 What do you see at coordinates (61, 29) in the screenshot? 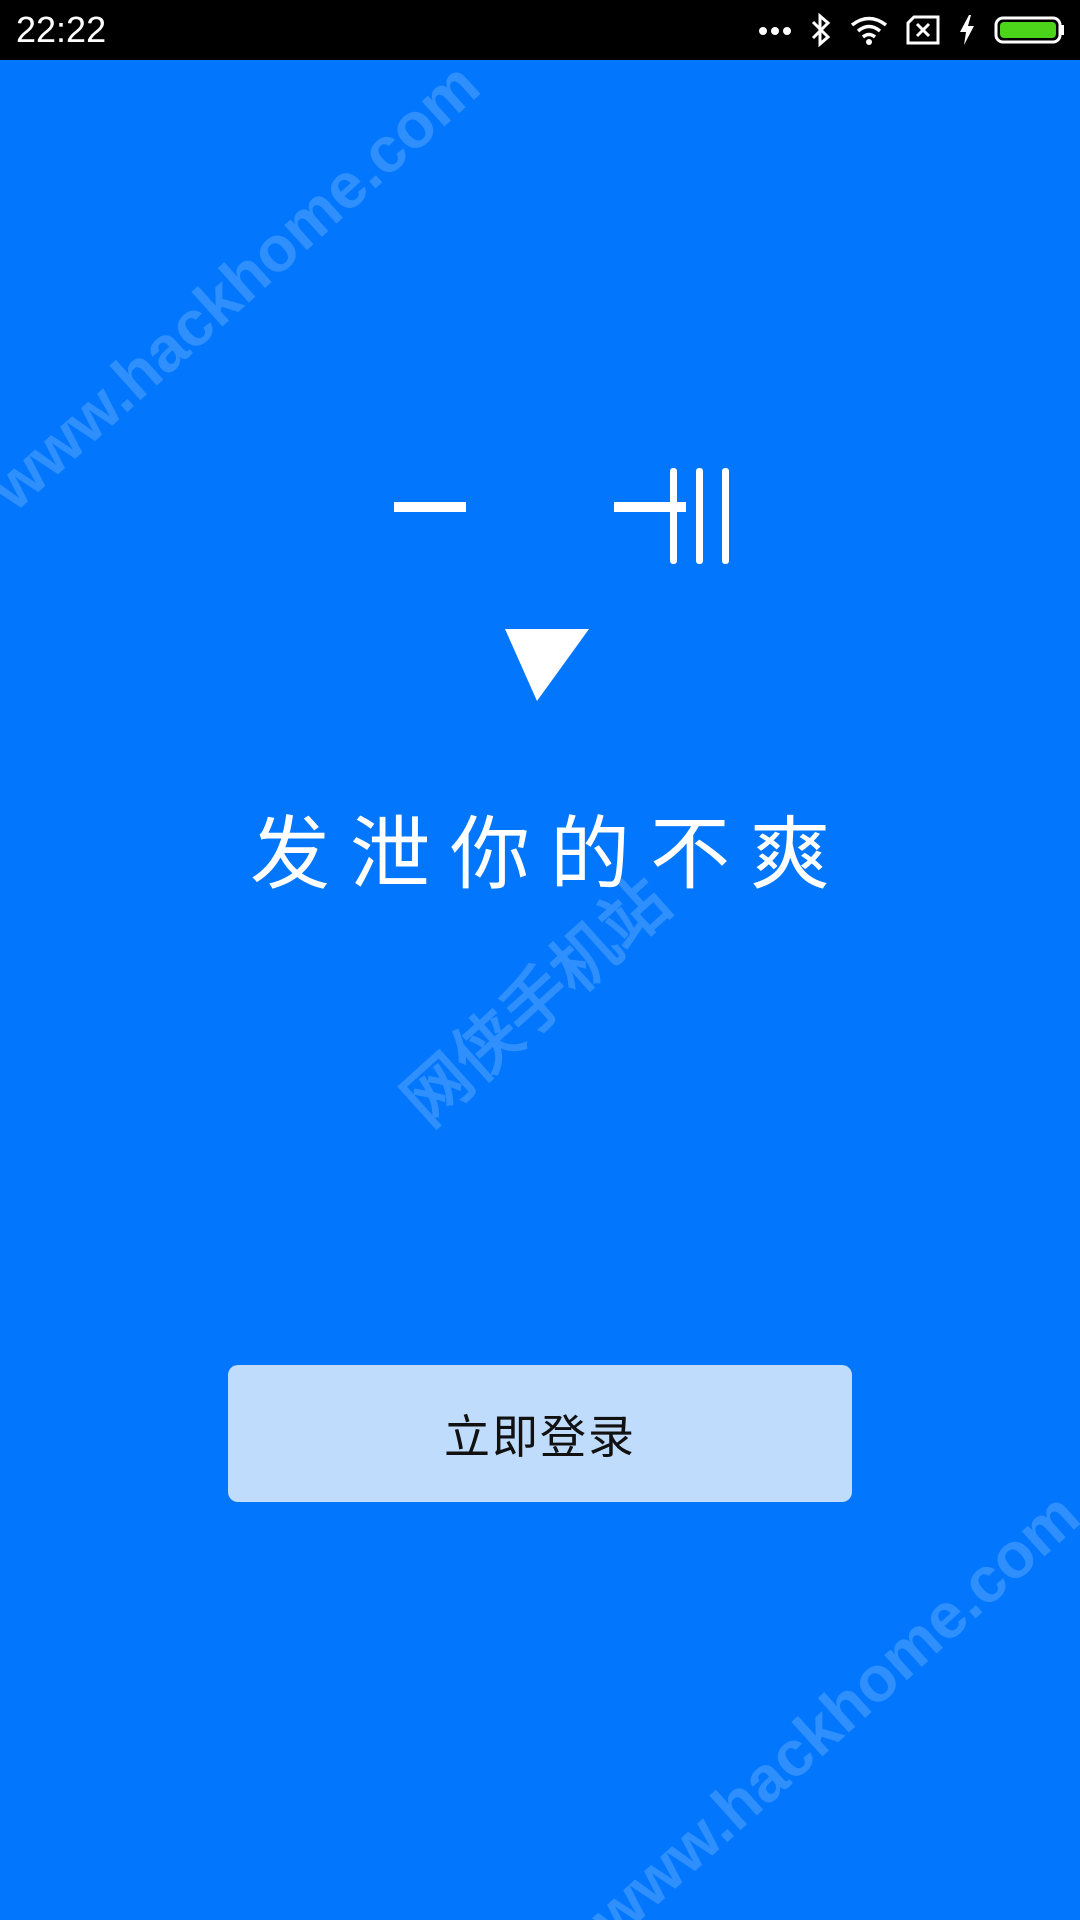
I see `status-time: 22:22` at bounding box center [61, 29].